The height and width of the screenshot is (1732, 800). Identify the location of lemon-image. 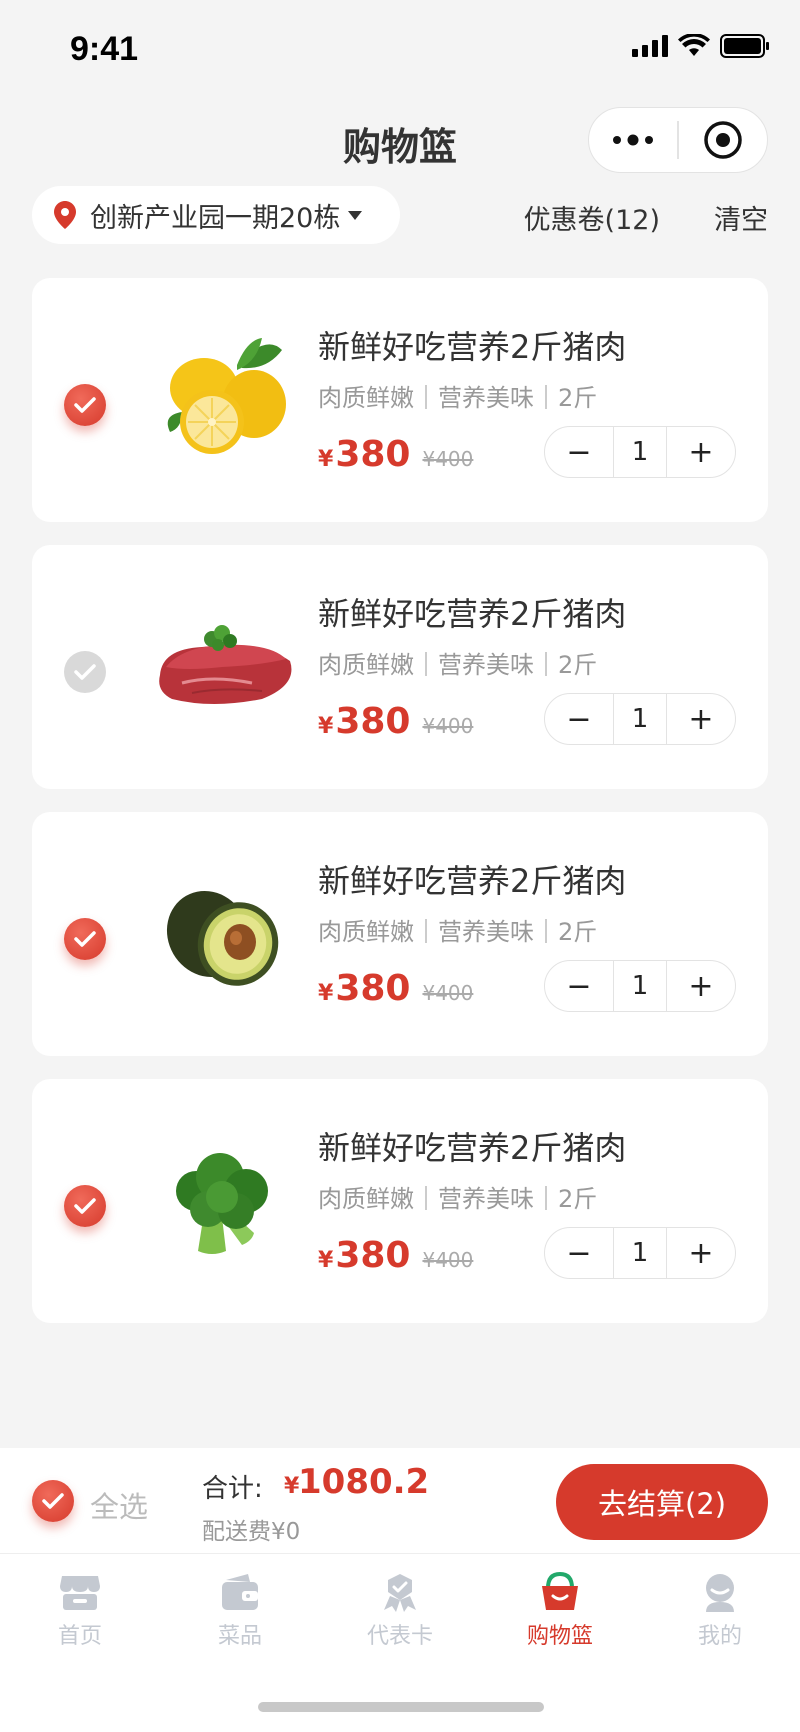
(226, 396).